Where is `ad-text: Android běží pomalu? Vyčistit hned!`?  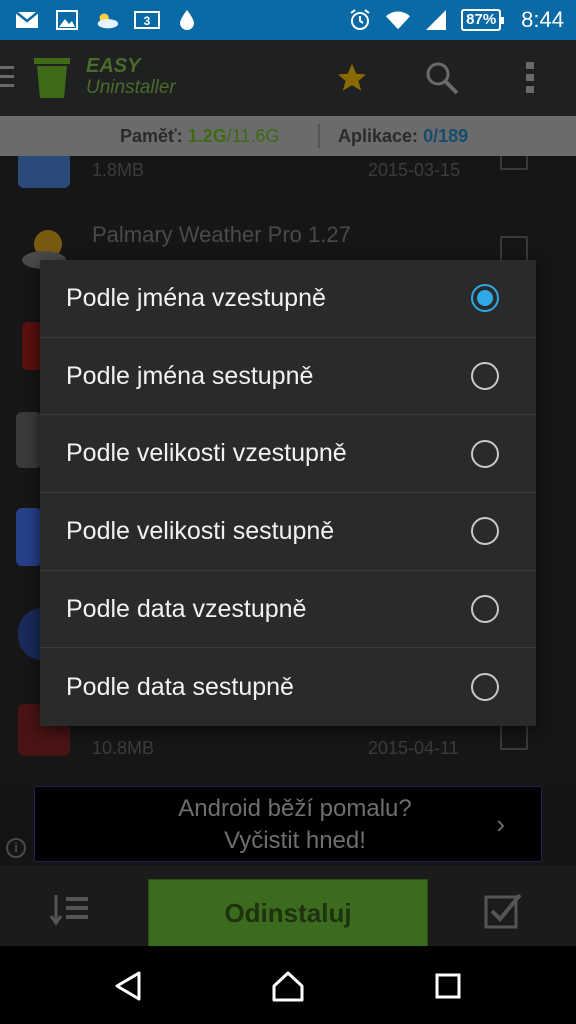 ad-text: Android běží pomalu? Vyčistit hned! is located at coordinates (295, 825).